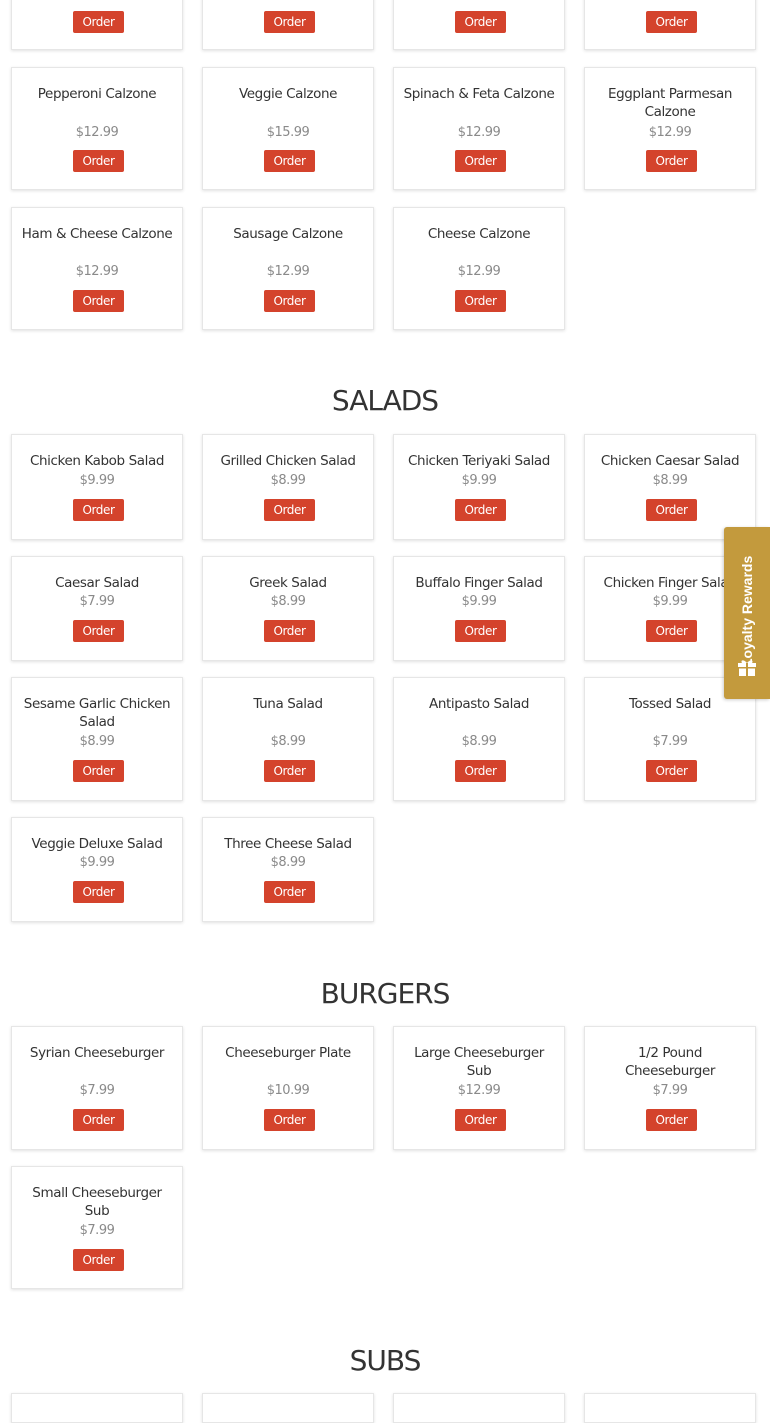 The height and width of the screenshot is (1423, 770). What do you see at coordinates (288, 704) in the screenshot?
I see `item-name: Tuna Salad` at bounding box center [288, 704].